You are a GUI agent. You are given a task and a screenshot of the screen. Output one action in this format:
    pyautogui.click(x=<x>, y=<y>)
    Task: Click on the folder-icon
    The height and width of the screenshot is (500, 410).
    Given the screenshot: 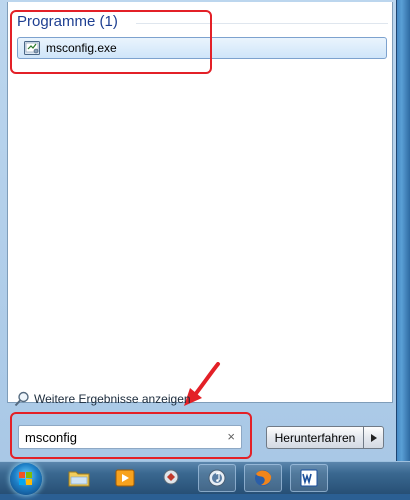 What is the action you would take?
    pyautogui.click(x=79, y=479)
    